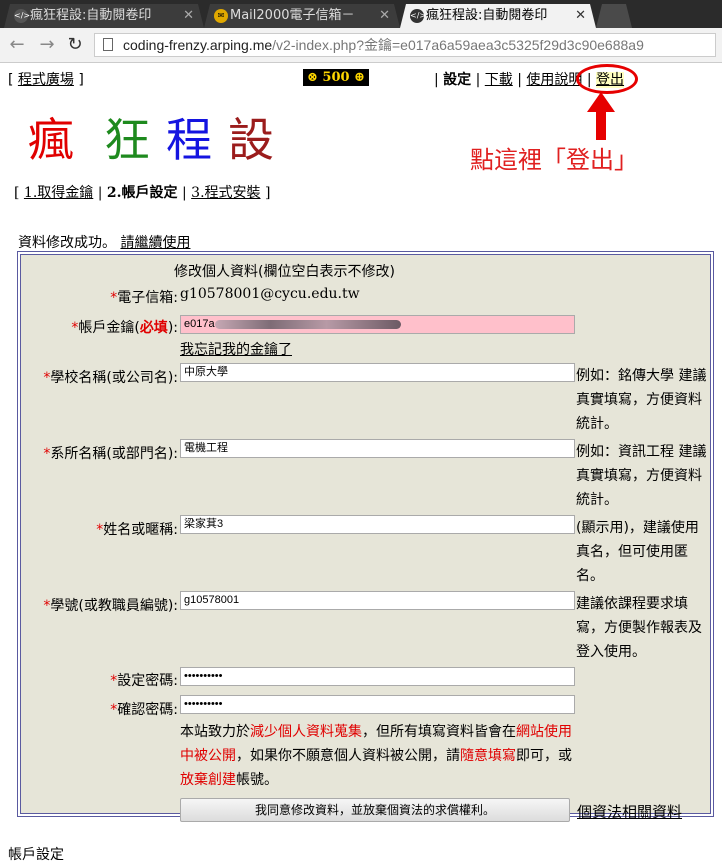 This screenshot has height=865, width=722. Describe the element at coordinates (236, 349) in the screenshot. I see `forgot-key-link: 我忘記我的金鑰了` at that location.